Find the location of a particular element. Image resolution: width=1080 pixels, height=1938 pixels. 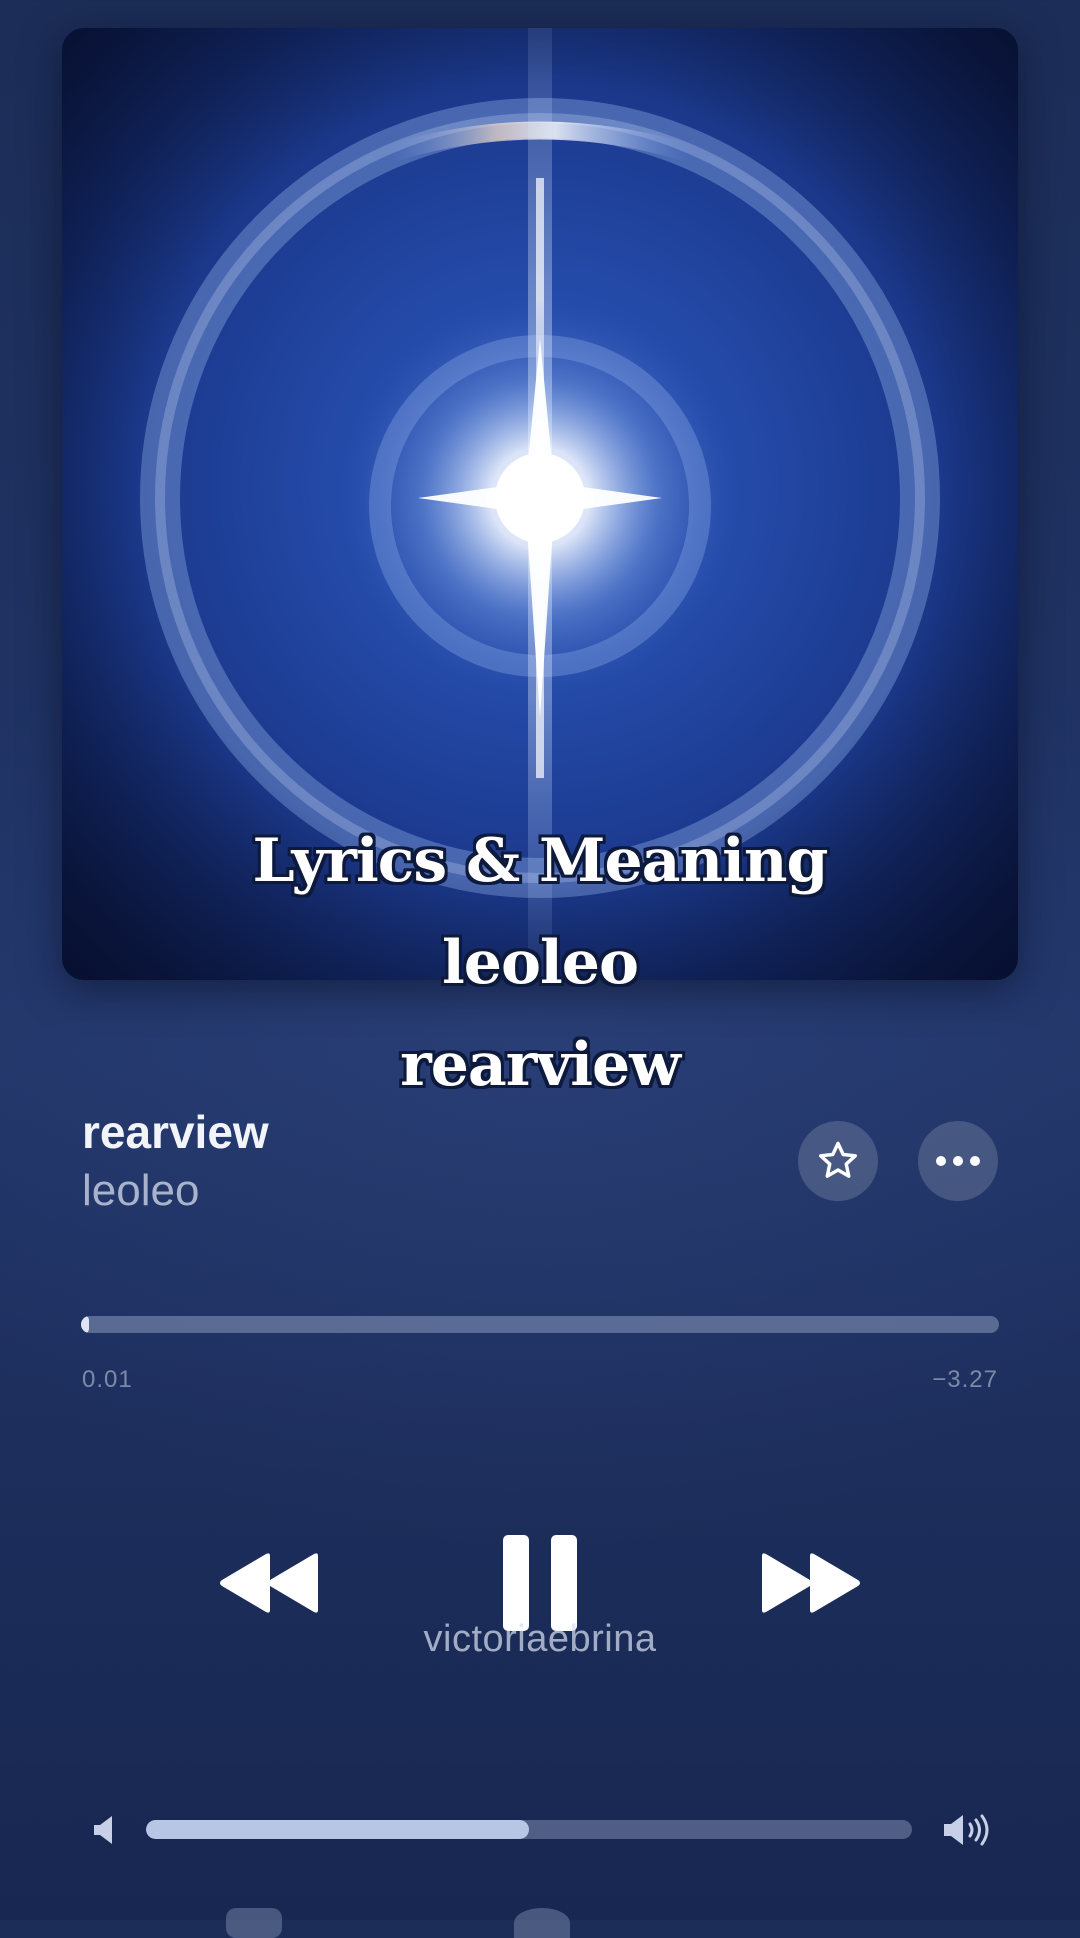

more-options-button is located at coordinates (958, 1161).